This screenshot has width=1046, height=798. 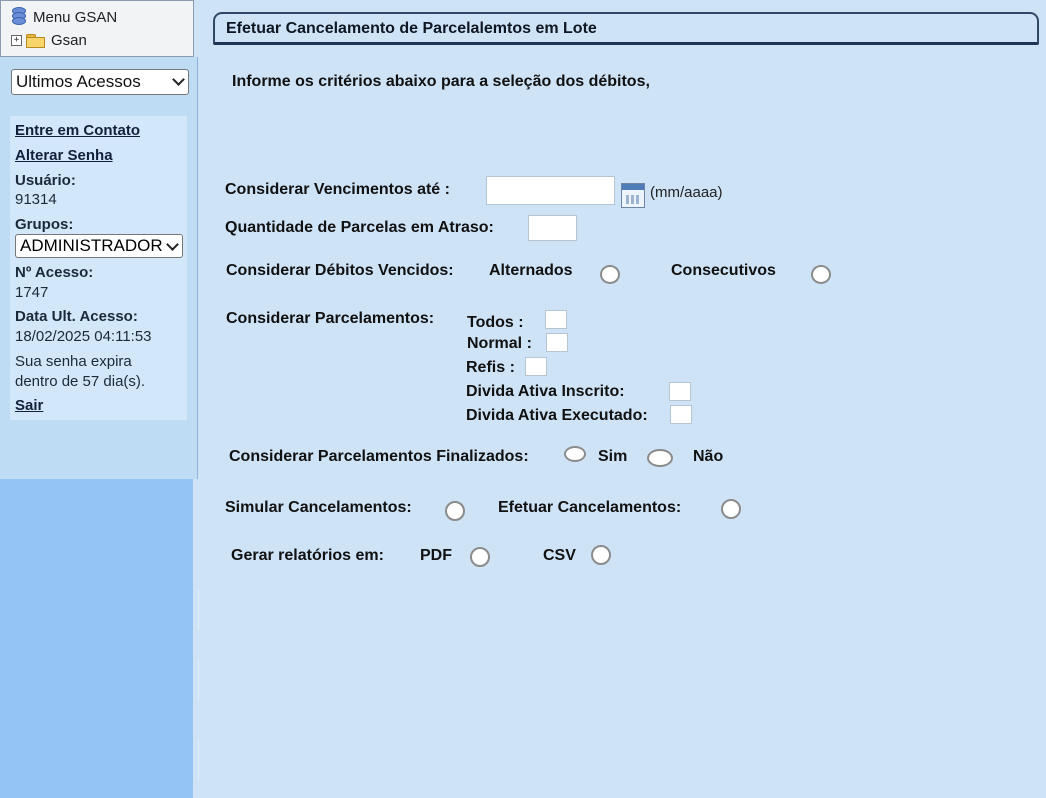 I want to click on change-password-link: Alterar Senha, so click(x=64, y=155).